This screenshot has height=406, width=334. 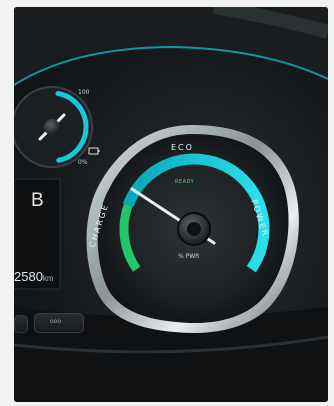 What do you see at coordinates (94, 151) in the screenshot?
I see `battery-plug-icon` at bounding box center [94, 151].